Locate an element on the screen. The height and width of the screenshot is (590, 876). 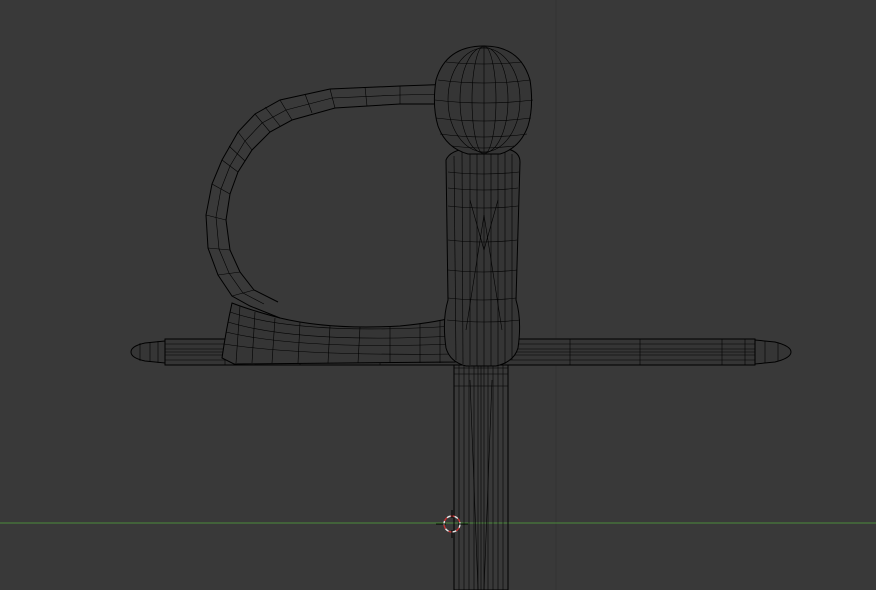
grip-mesh is located at coordinates (482, 257).